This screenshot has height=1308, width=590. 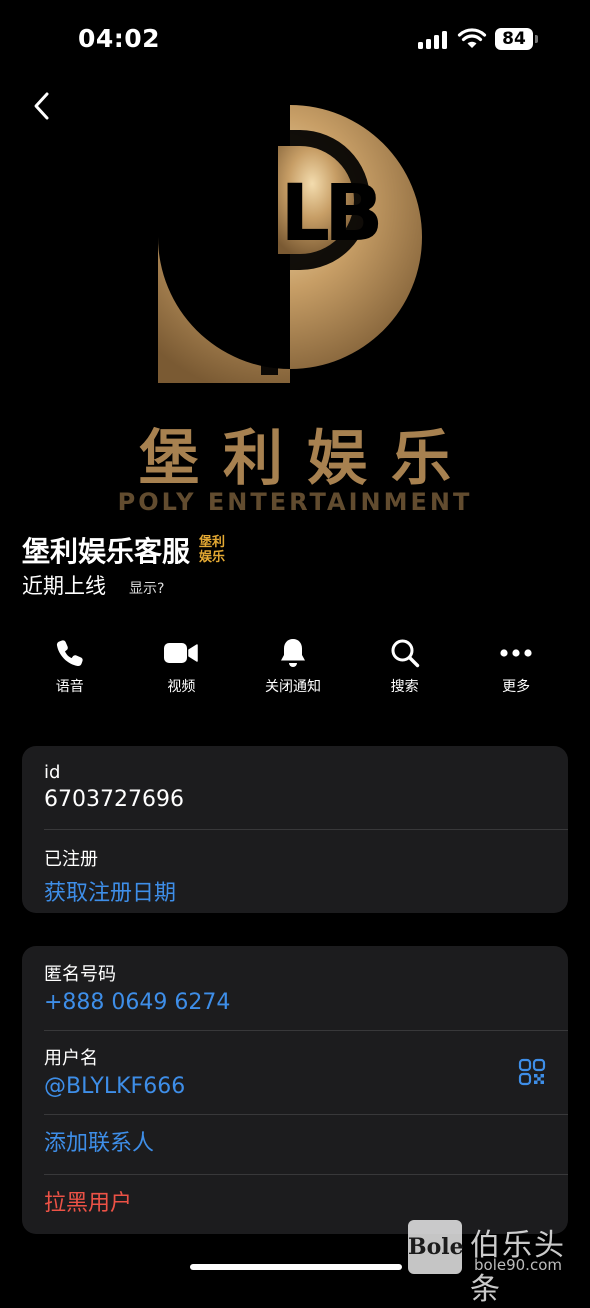 What do you see at coordinates (514, 39) in the screenshot?
I see `battery-indicator: 84` at bounding box center [514, 39].